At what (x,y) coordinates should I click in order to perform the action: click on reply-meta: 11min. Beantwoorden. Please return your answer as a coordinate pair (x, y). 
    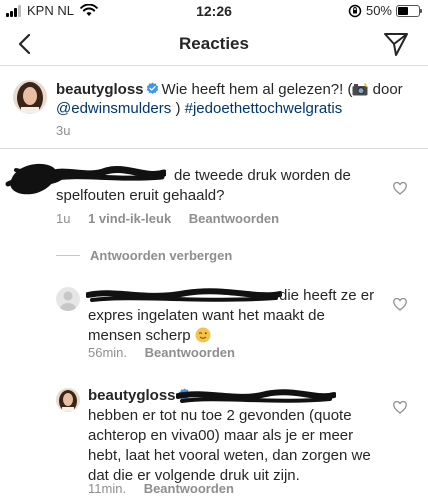
    Looking at the image, I should click on (168, 488).